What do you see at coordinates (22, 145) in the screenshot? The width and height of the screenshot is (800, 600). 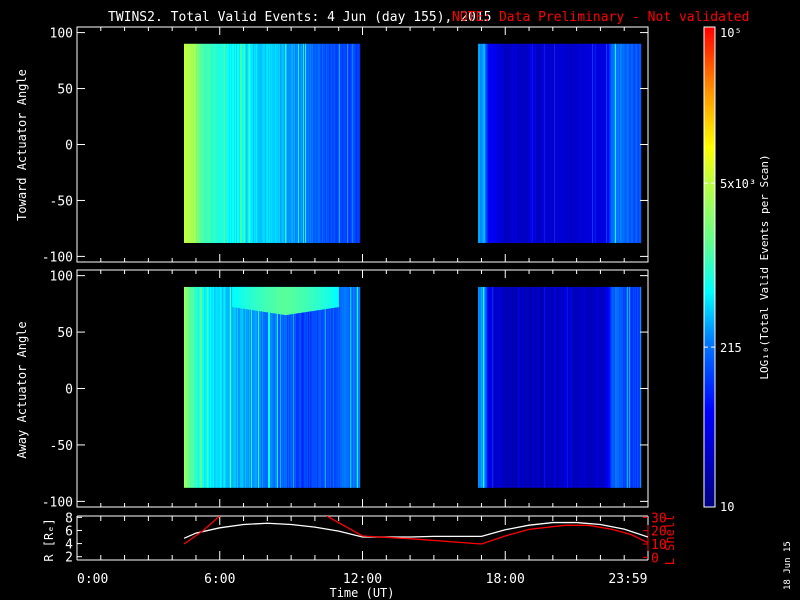 I see `toward-ylabel: Toward Actuator Angle` at bounding box center [22, 145].